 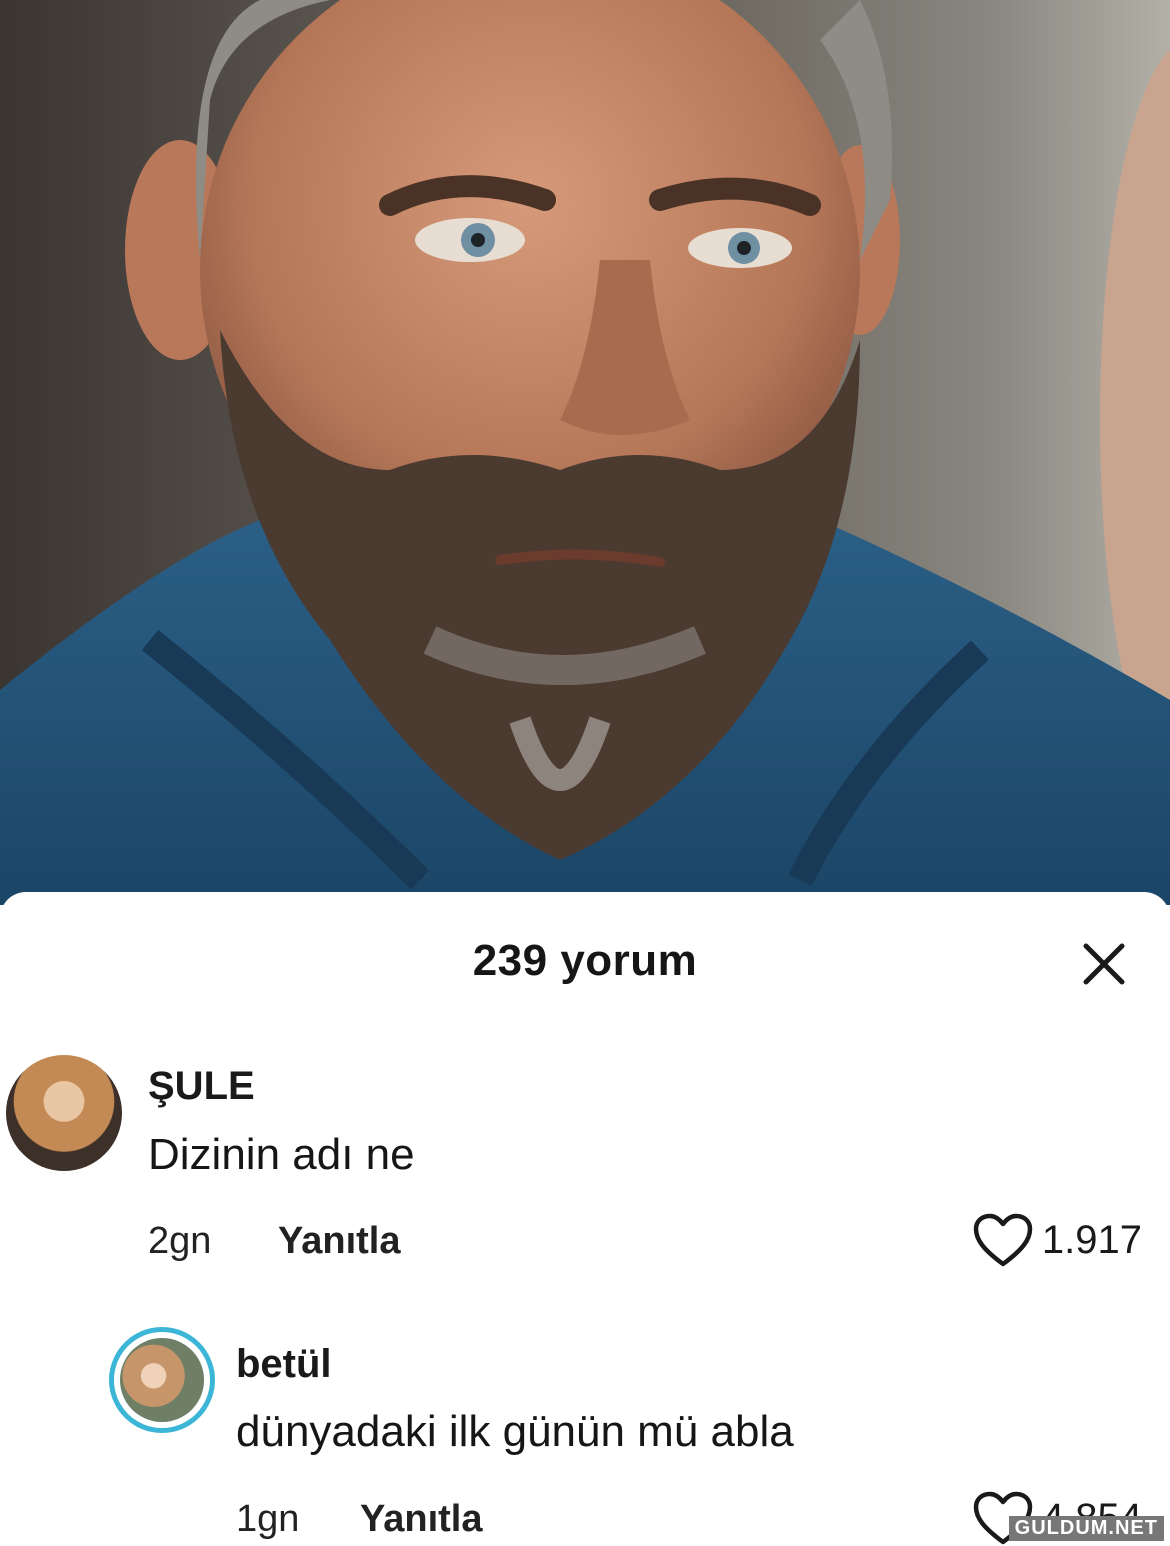 I want to click on comment-timestamp: 2gn, so click(x=180, y=1241).